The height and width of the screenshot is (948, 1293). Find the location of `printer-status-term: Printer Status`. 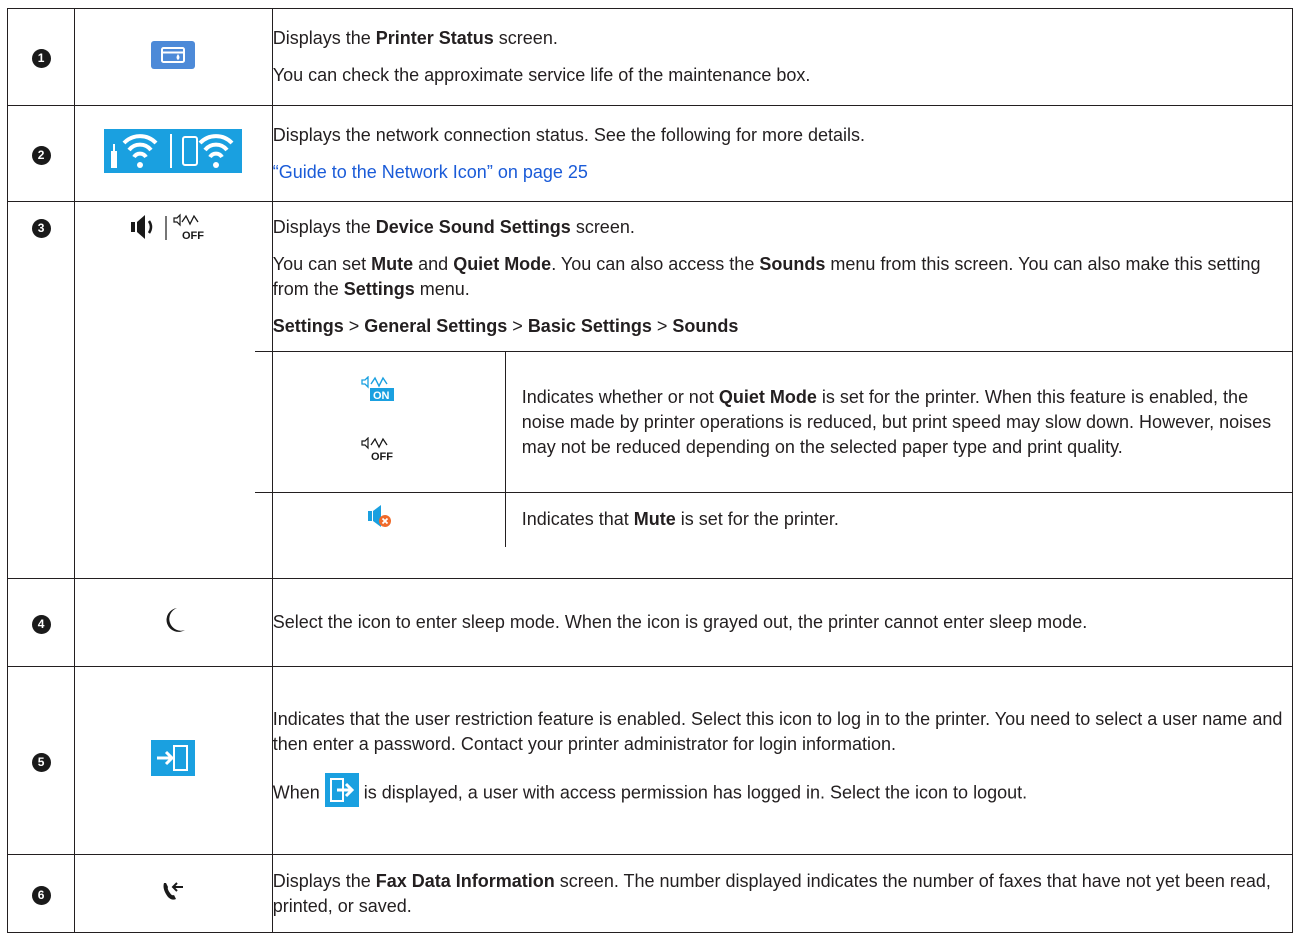

printer-status-term: Printer Status is located at coordinates (434, 38).